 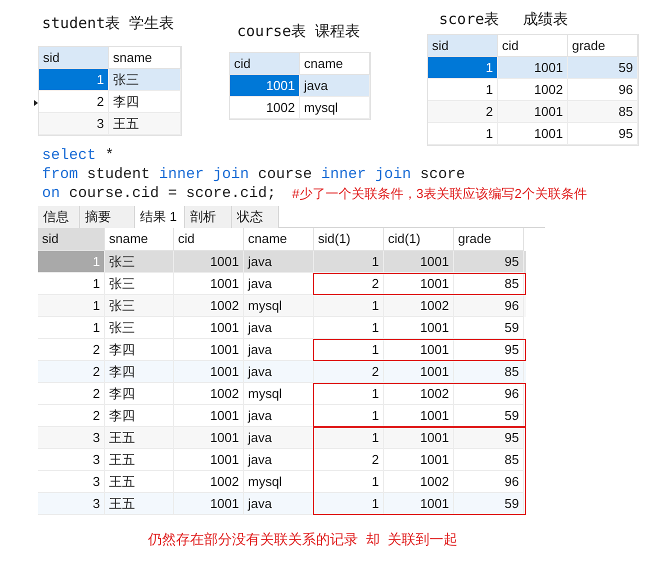 I want to click on table-cell: 2, so click(x=349, y=372).